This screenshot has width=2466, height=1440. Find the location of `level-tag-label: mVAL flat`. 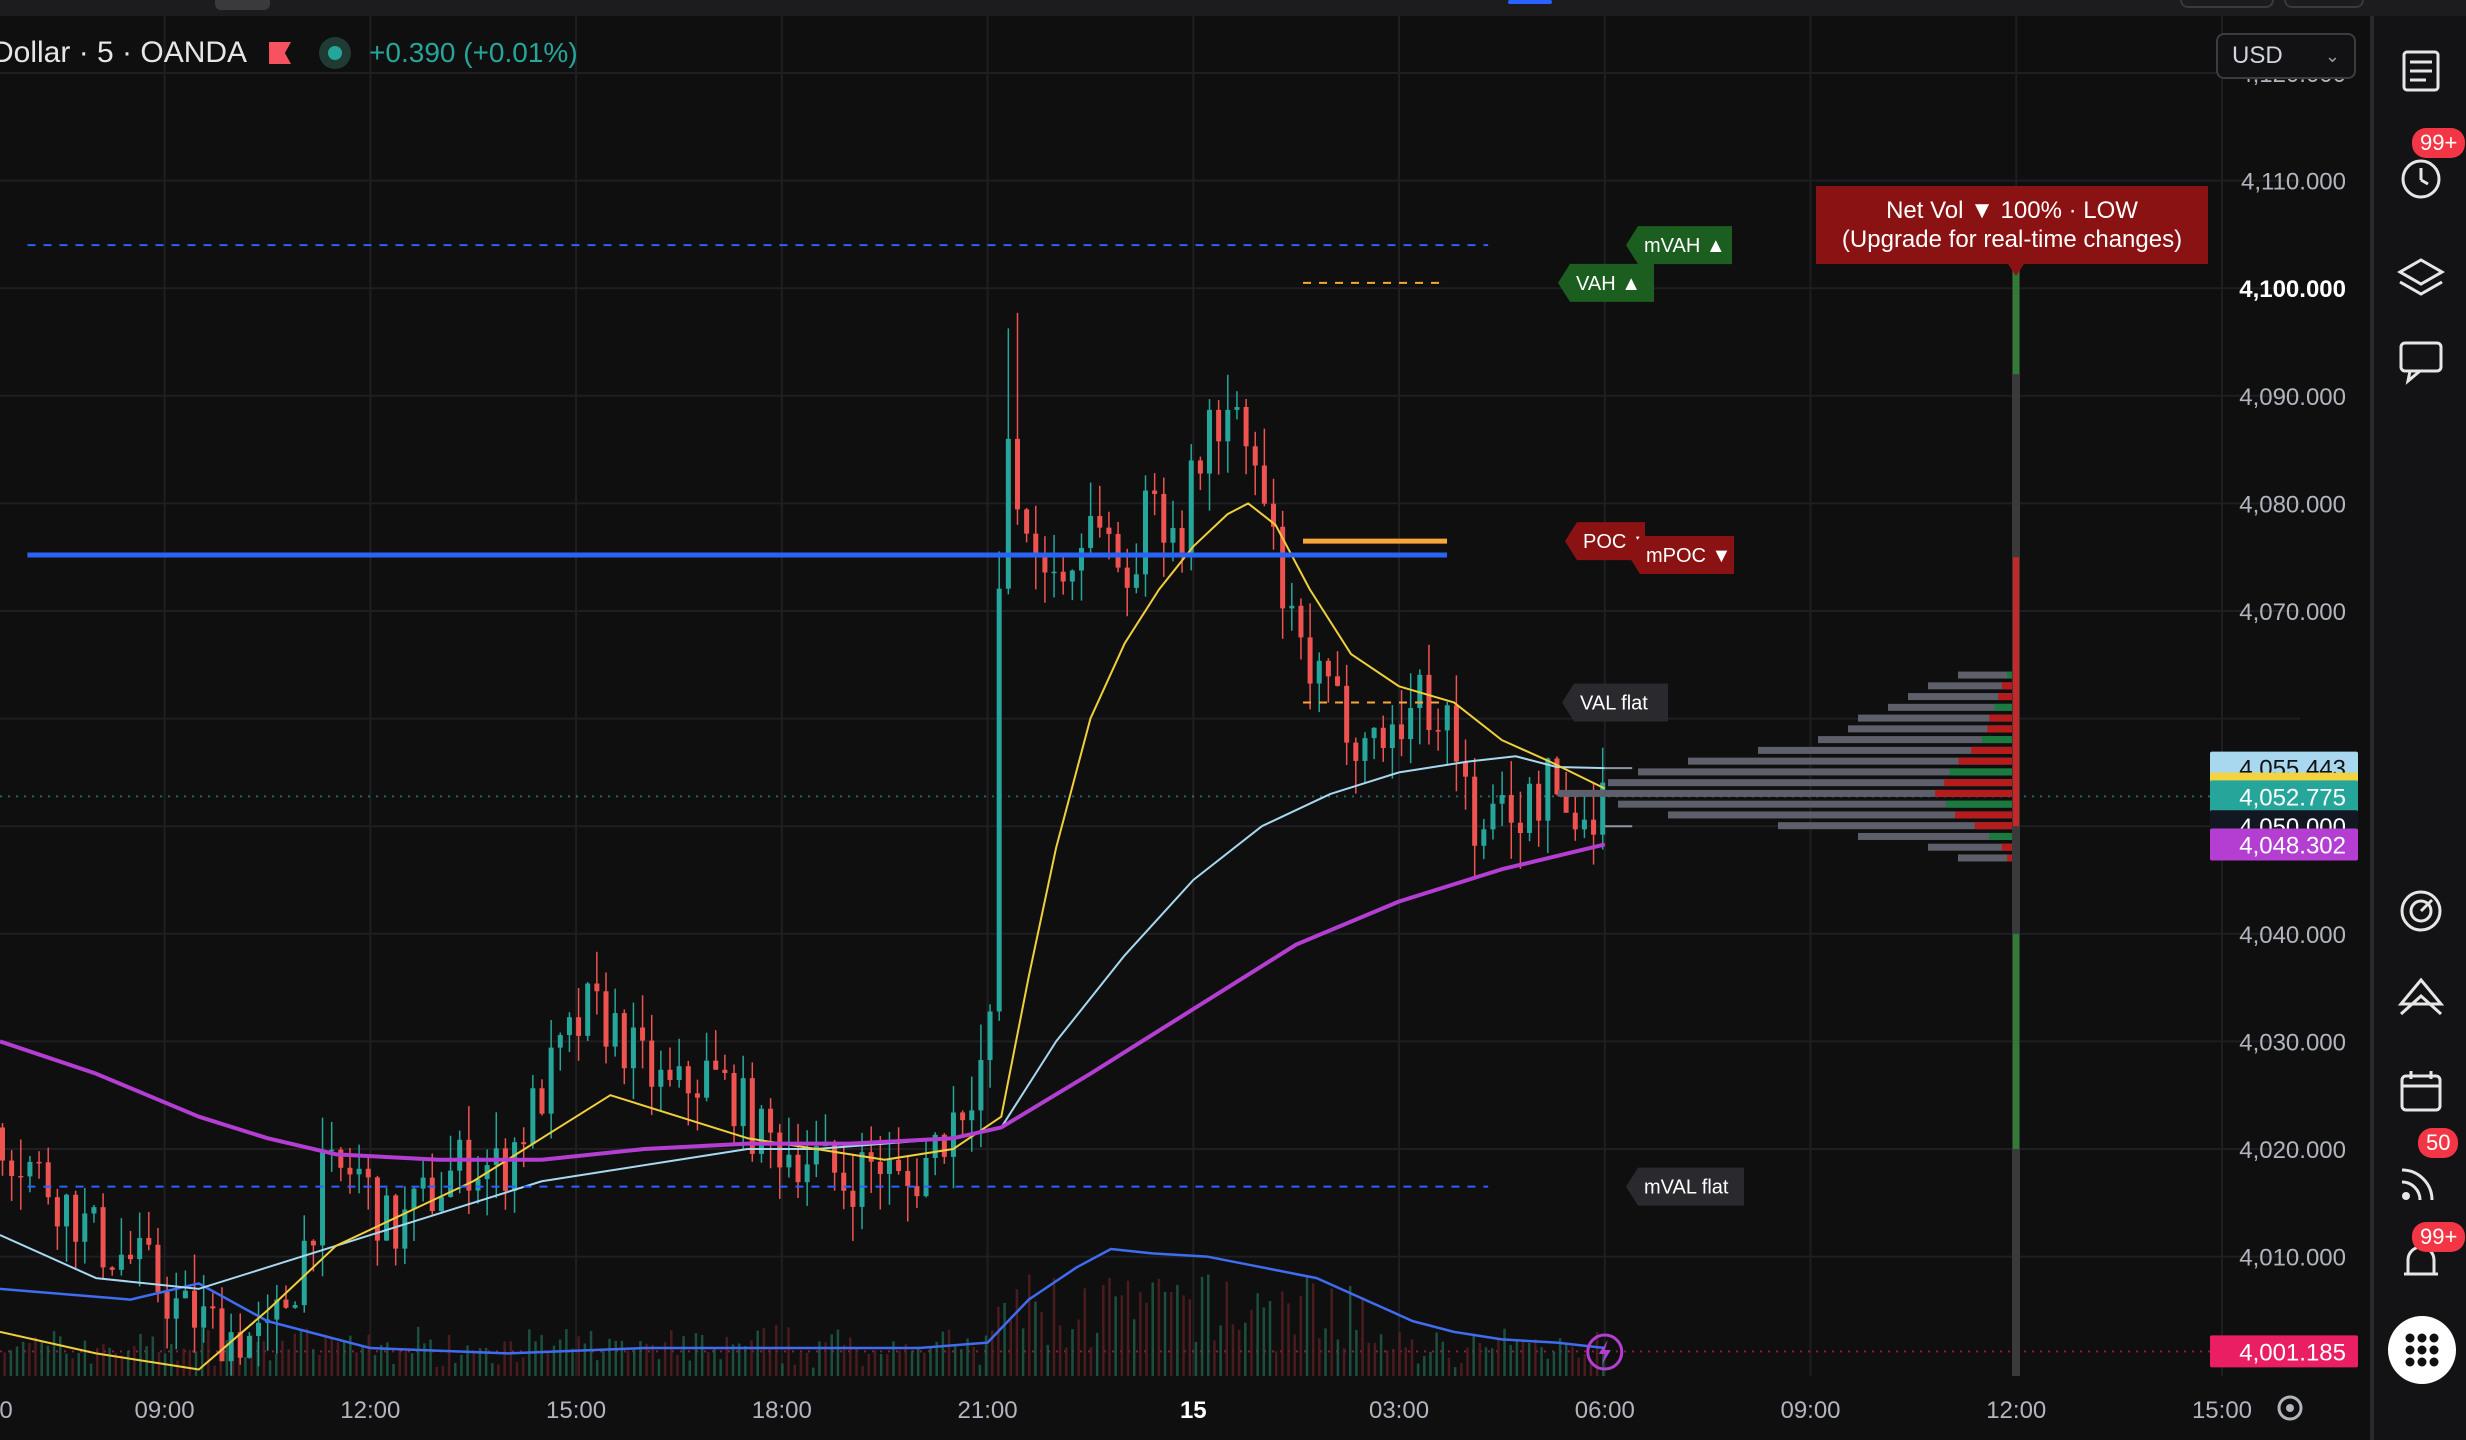

level-tag-label: mVAL flat is located at coordinates (1686, 1188).